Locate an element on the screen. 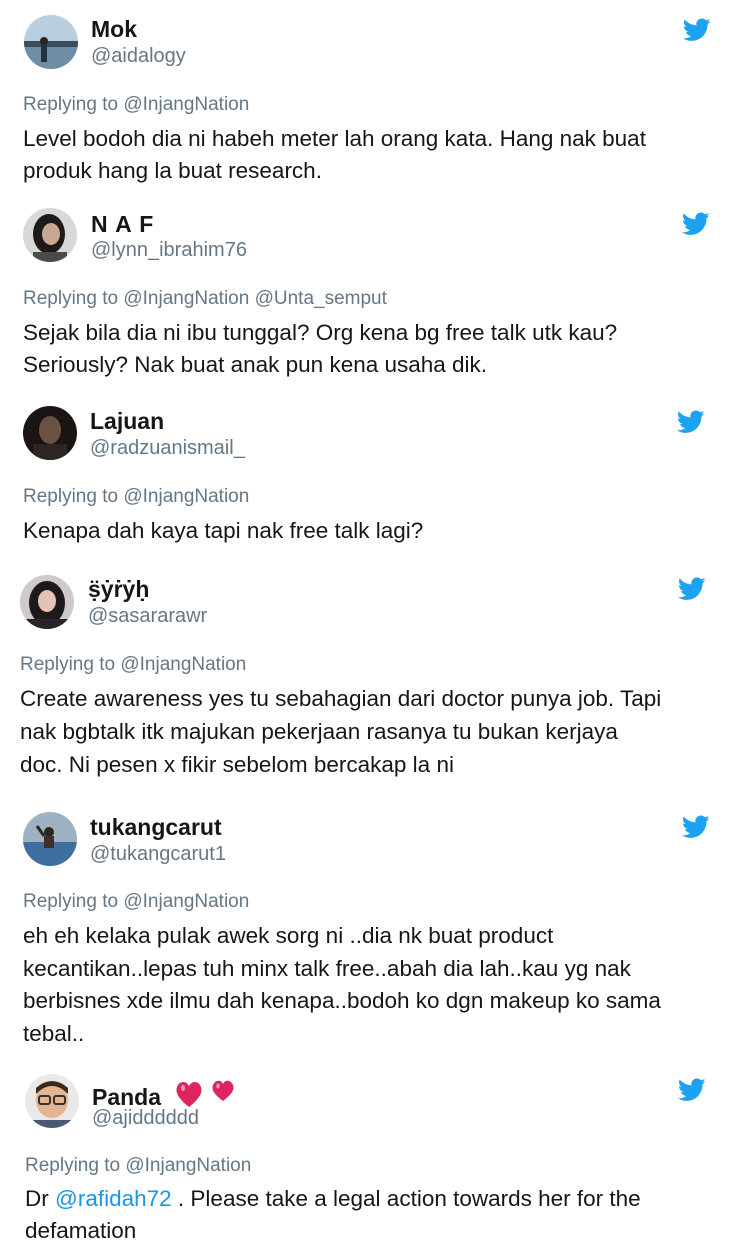 This screenshot has height=1248, width=733. user-handle: @radzuanismail_ is located at coordinates (167, 448).